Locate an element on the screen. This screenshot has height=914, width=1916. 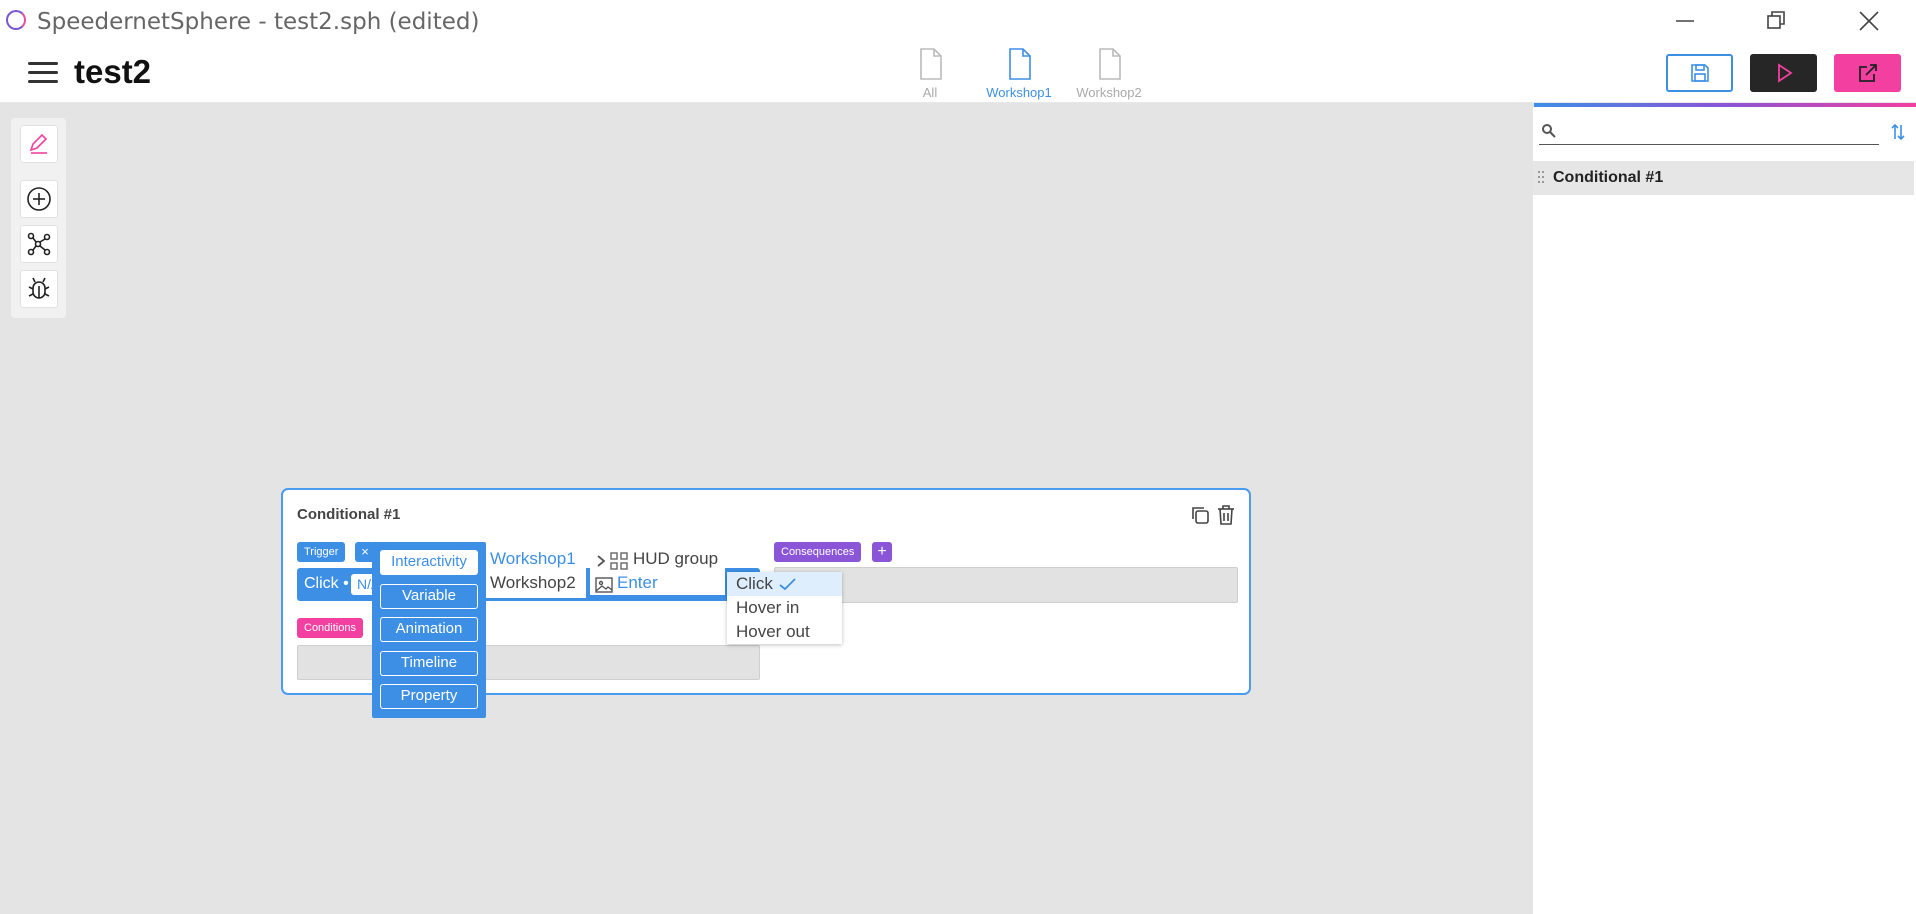
chevron-right-icon is located at coordinates (601, 561).